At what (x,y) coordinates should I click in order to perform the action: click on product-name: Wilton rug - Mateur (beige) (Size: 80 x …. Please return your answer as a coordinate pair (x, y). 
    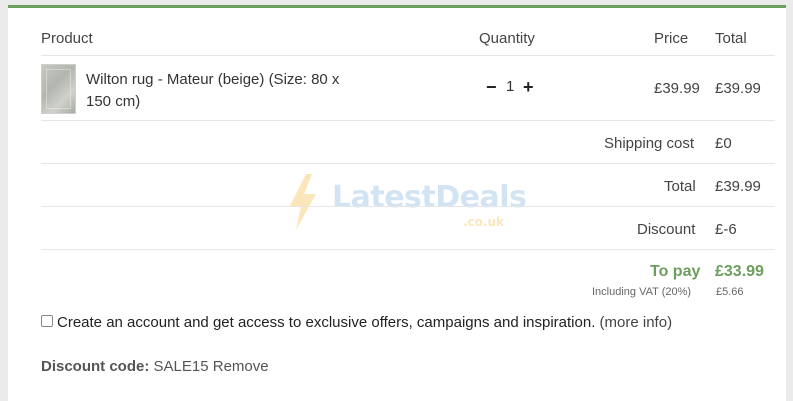
    Looking at the image, I should click on (226, 91).